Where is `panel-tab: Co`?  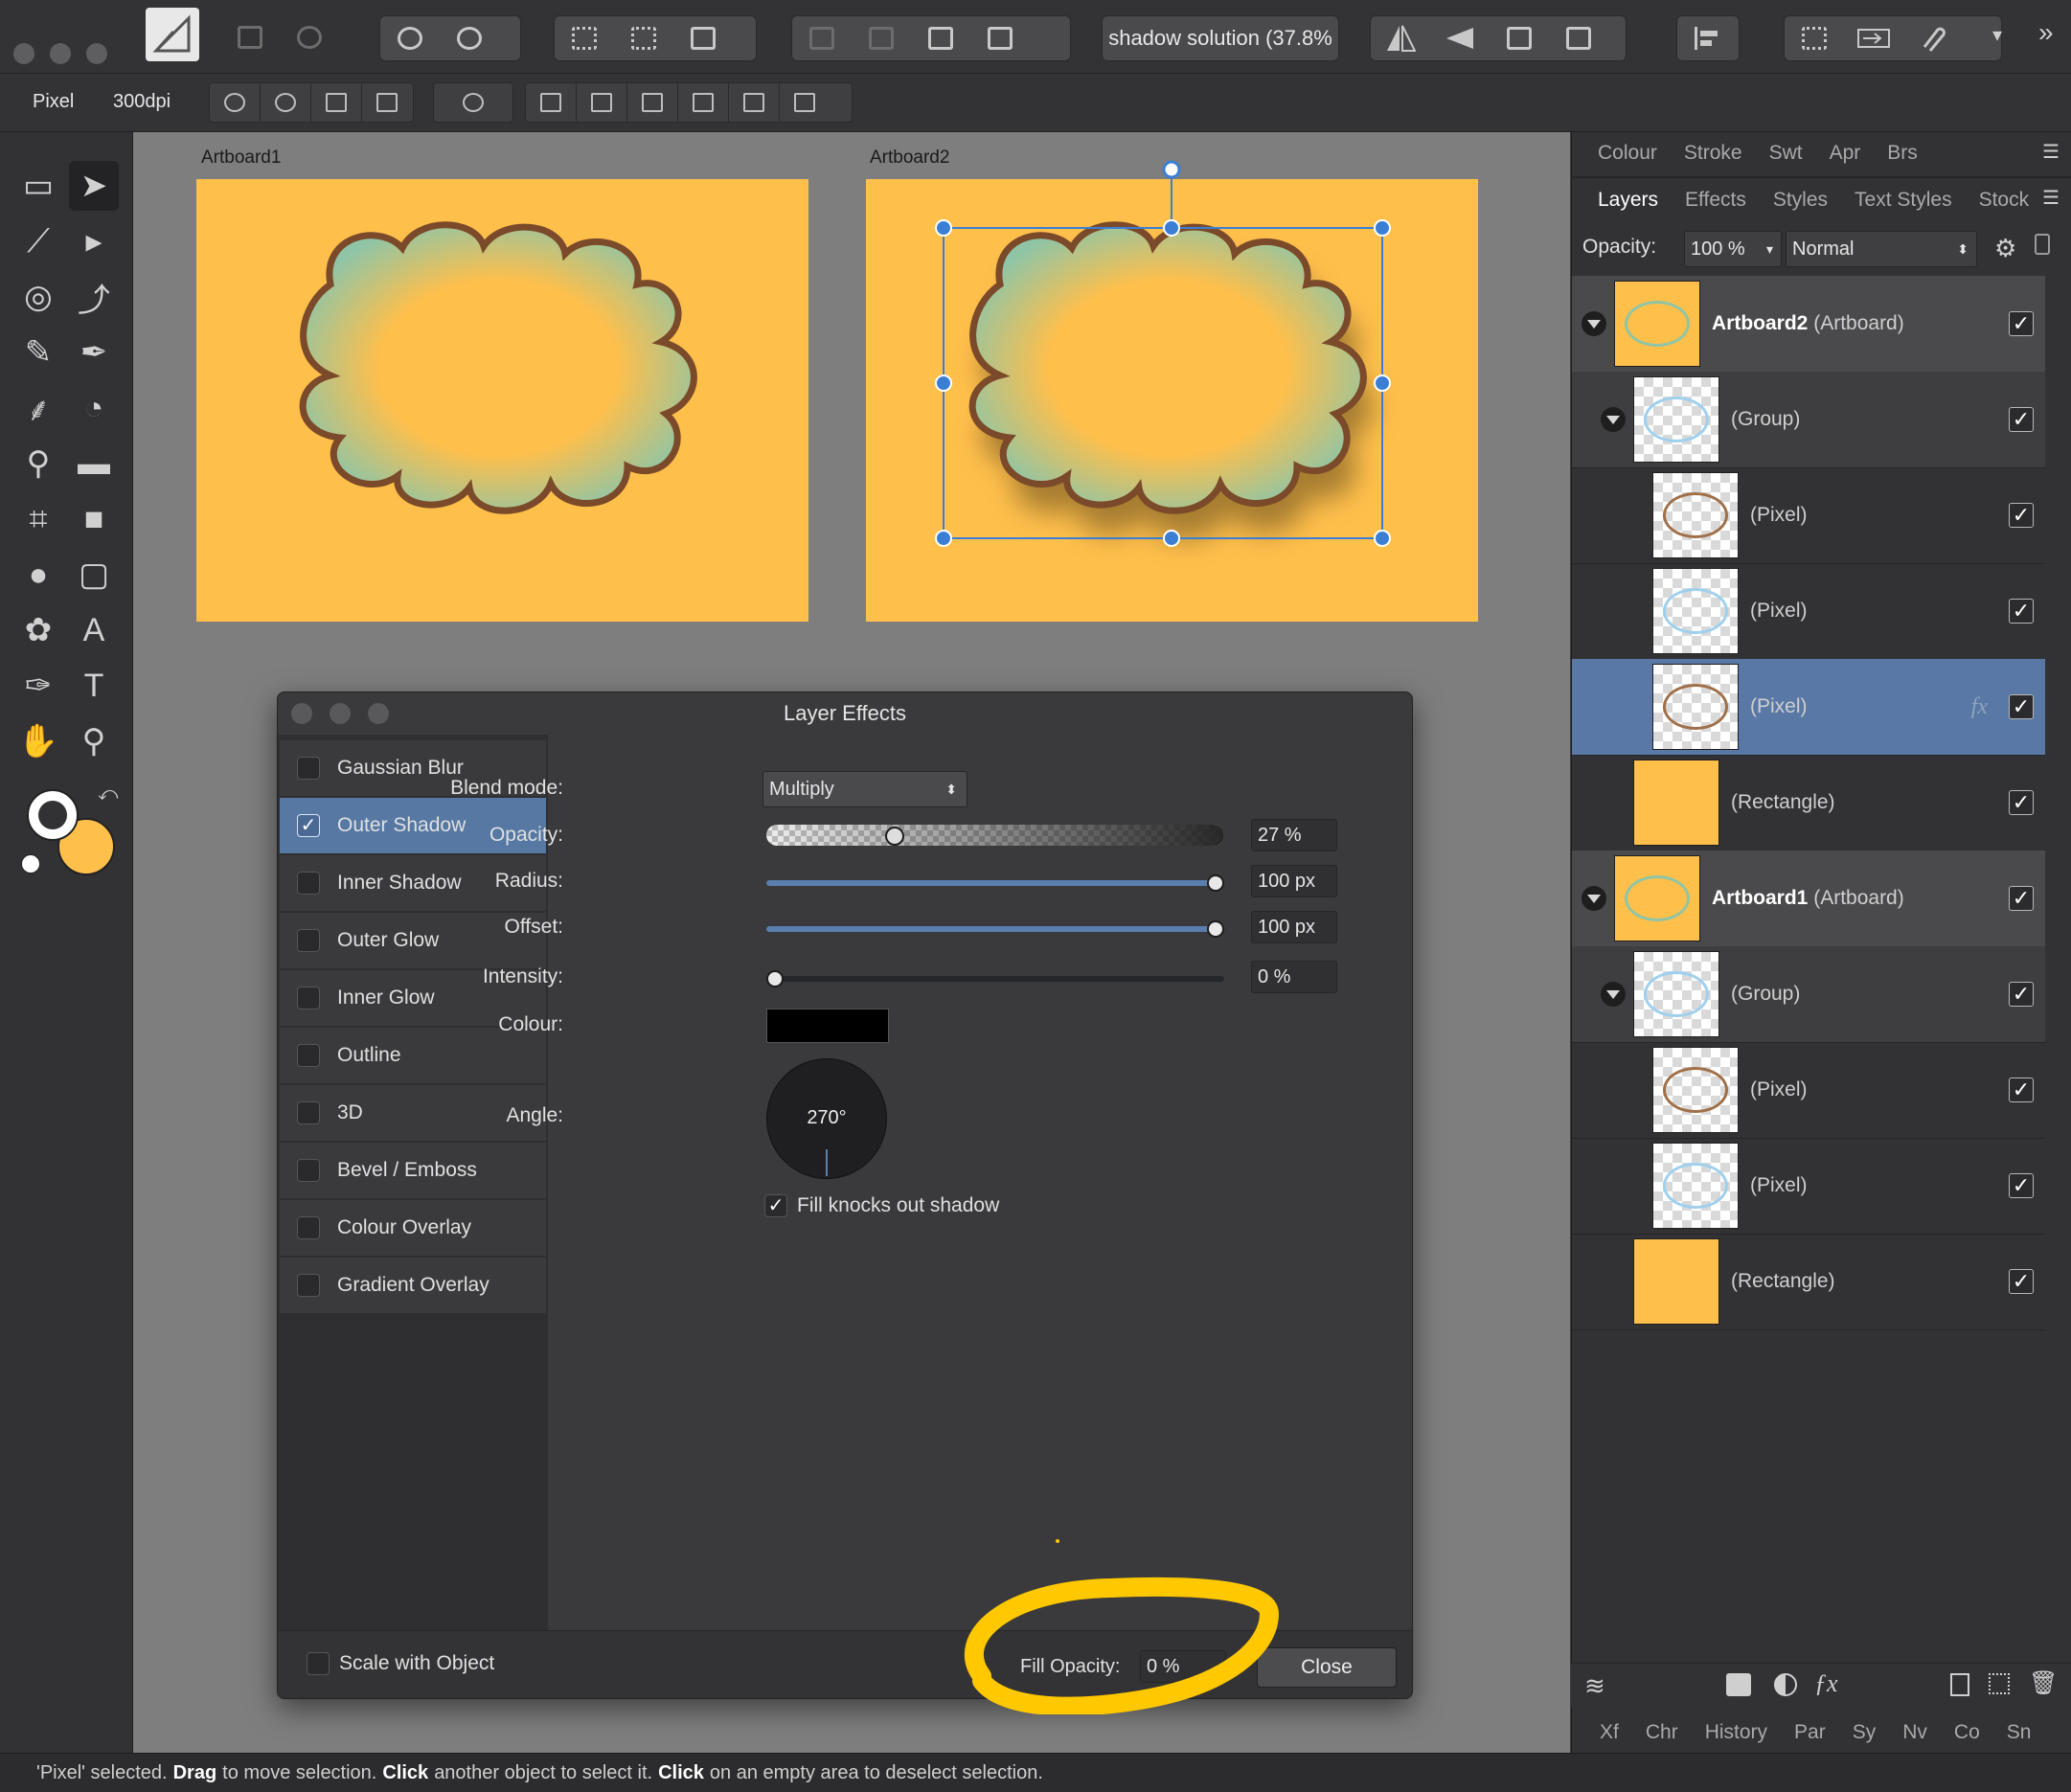
panel-tab: Co is located at coordinates (1967, 1732).